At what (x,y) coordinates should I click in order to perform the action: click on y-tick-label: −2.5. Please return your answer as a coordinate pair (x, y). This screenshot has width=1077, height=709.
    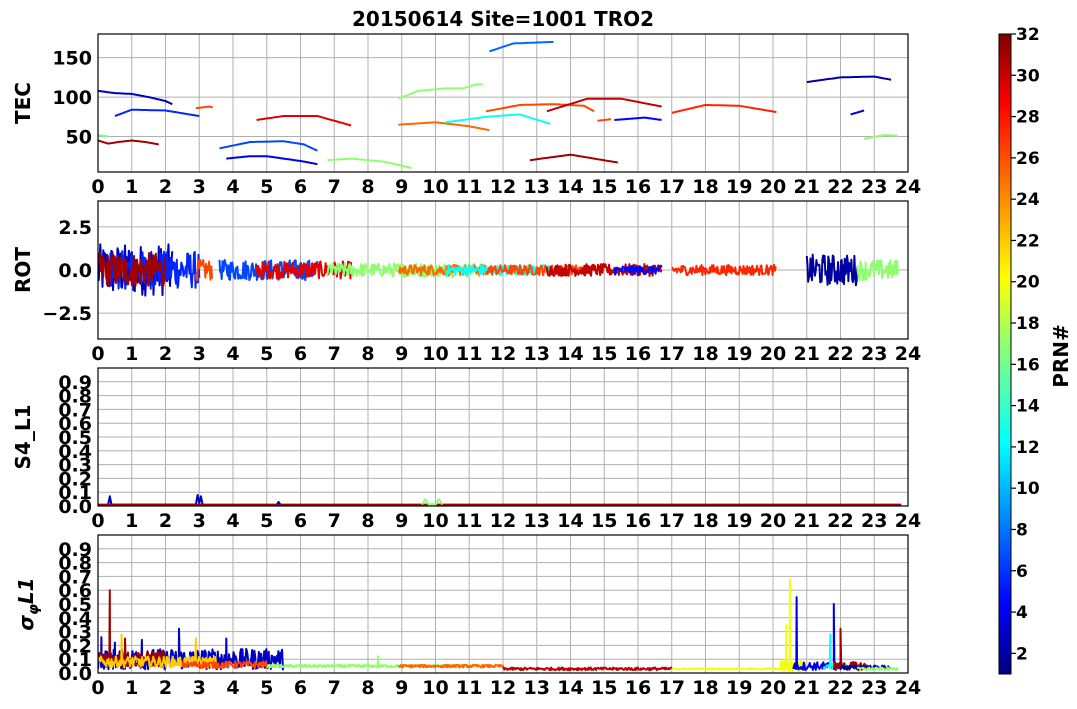
    Looking at the image, I should click on (67, 314).